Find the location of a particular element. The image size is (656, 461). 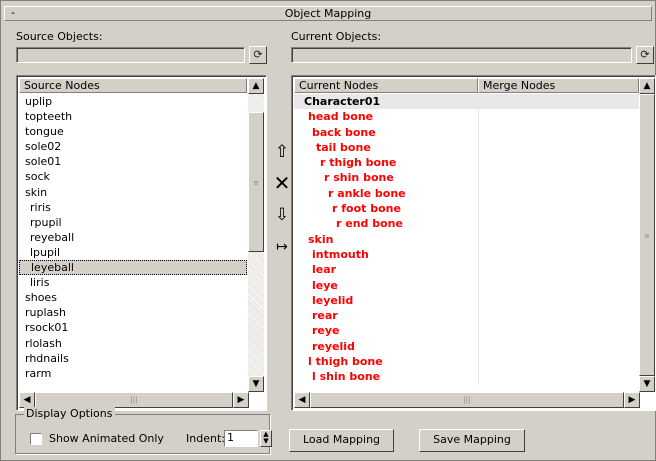

source-node-row: sock is located at coordinates (133, 176).